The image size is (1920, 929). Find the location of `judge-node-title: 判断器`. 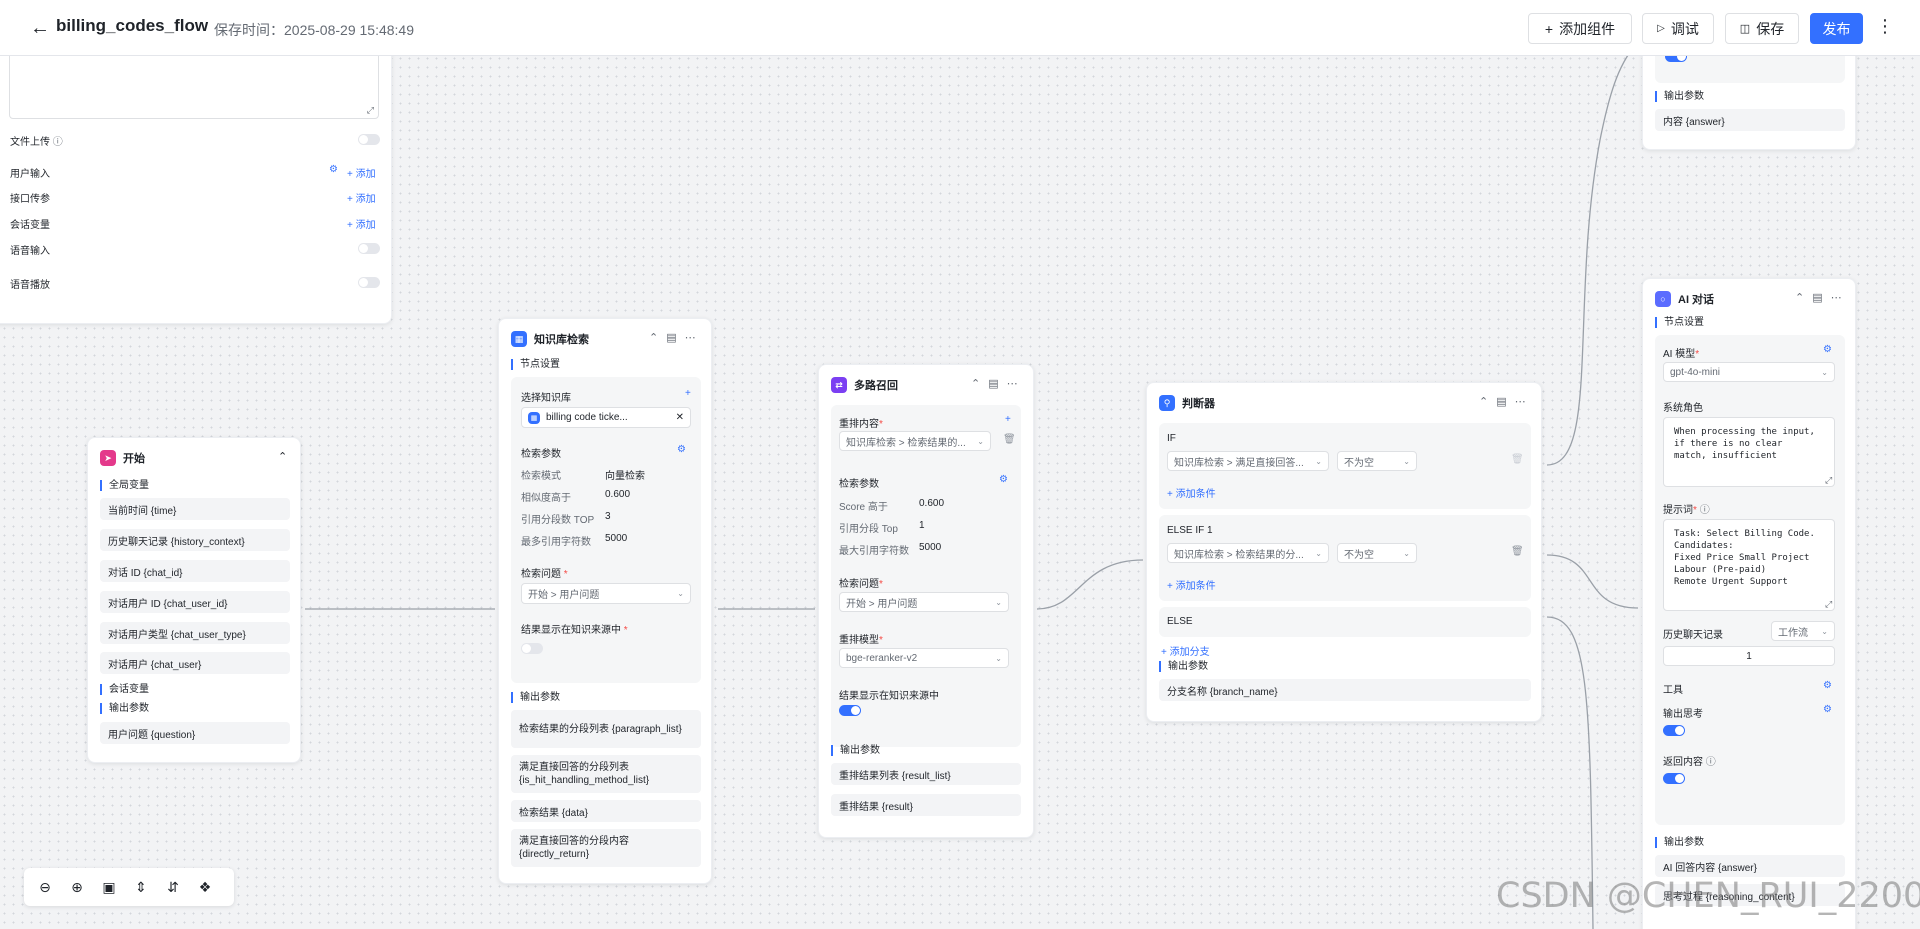

judge-node-title: 判断器 is located at coordinates (1198, 404).